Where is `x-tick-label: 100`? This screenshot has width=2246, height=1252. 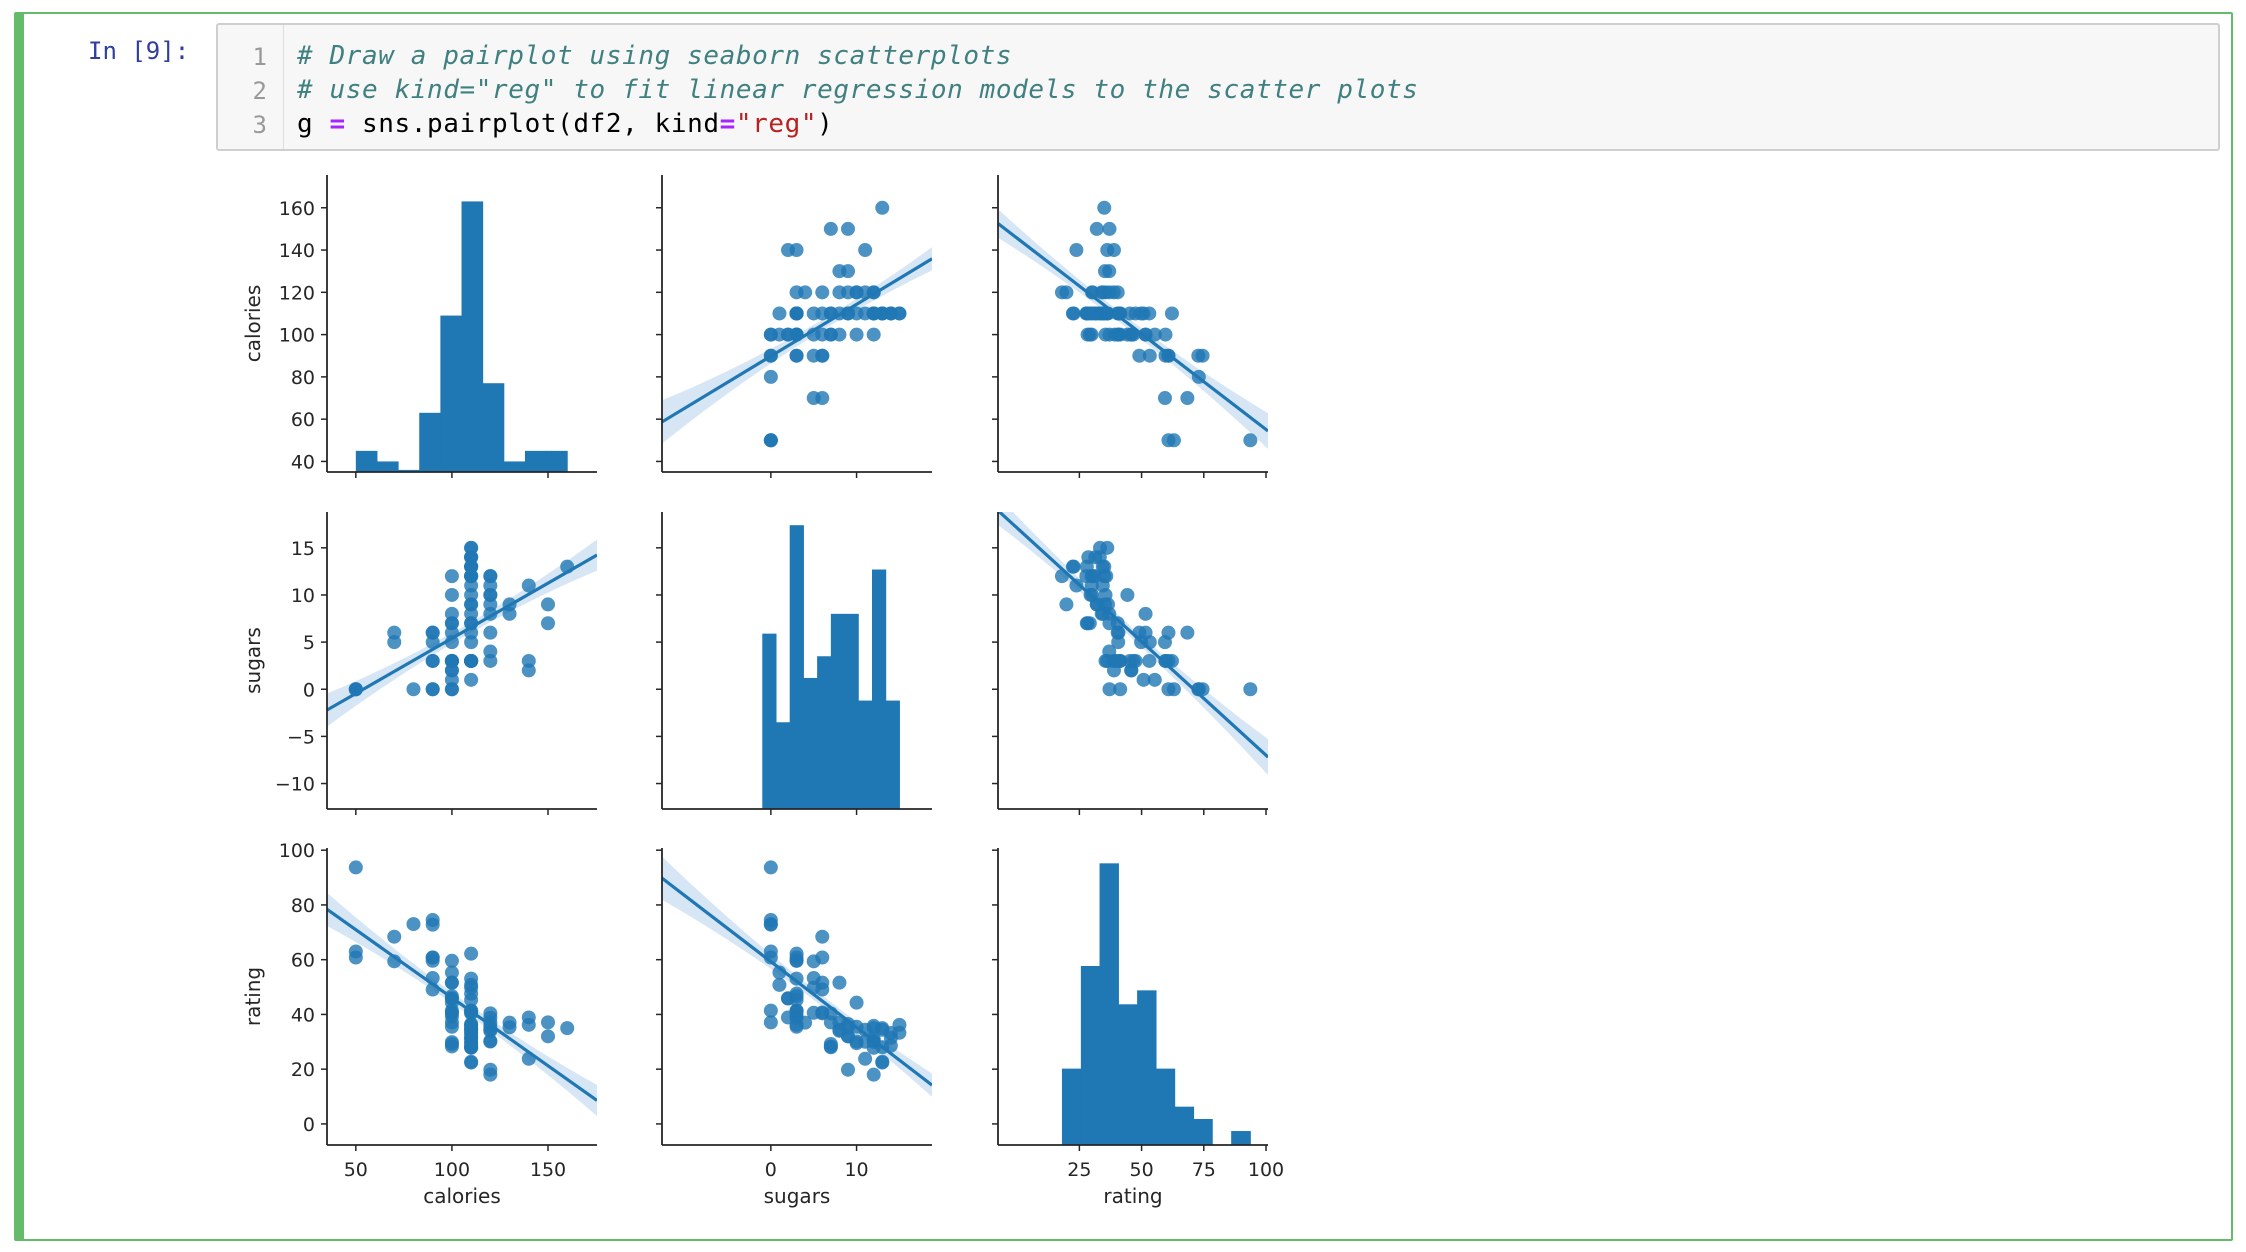 x-tick-label: 100 is located at coordinates (452, 1170).